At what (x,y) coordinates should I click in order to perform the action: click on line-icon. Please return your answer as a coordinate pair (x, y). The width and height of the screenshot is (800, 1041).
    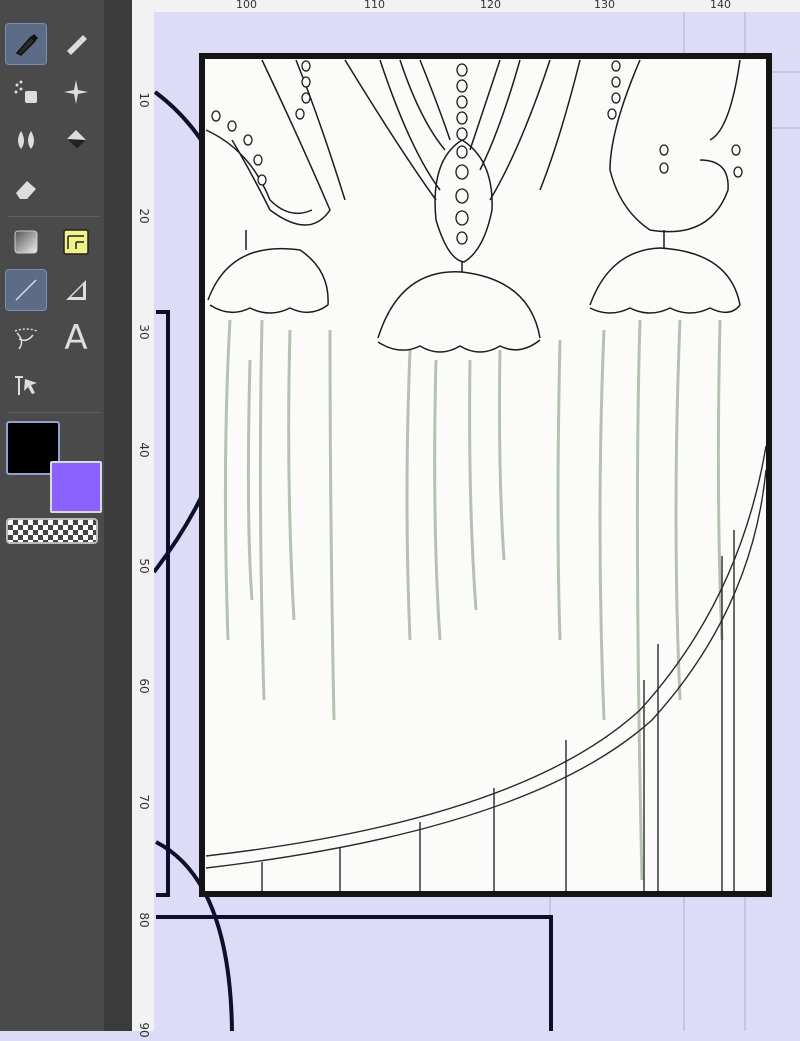
    Looking at the image, I should click on (26, 290).